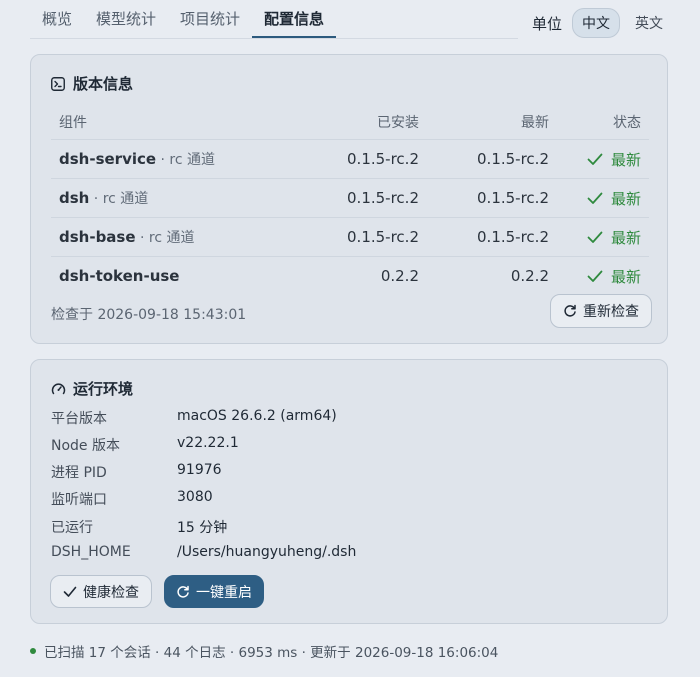  Describe the element at coordinates (72, 528) in the screenshot. I see `env-key: 已运行` at that location.